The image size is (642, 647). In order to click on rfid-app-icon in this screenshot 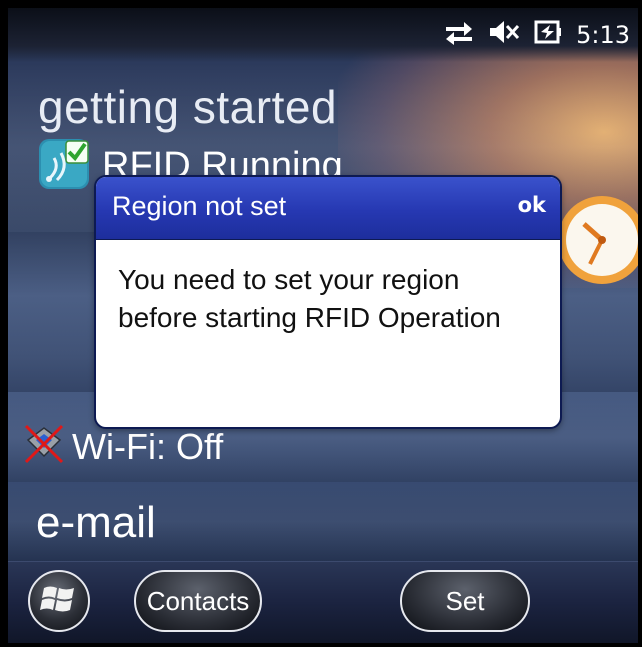, I will do `click(64, 166)`.